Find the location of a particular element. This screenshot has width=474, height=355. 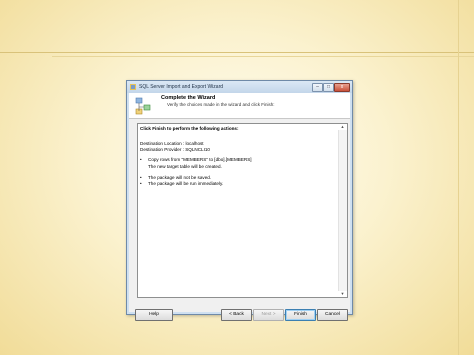

wizard-app-icon is located at coordinates (133, 87).